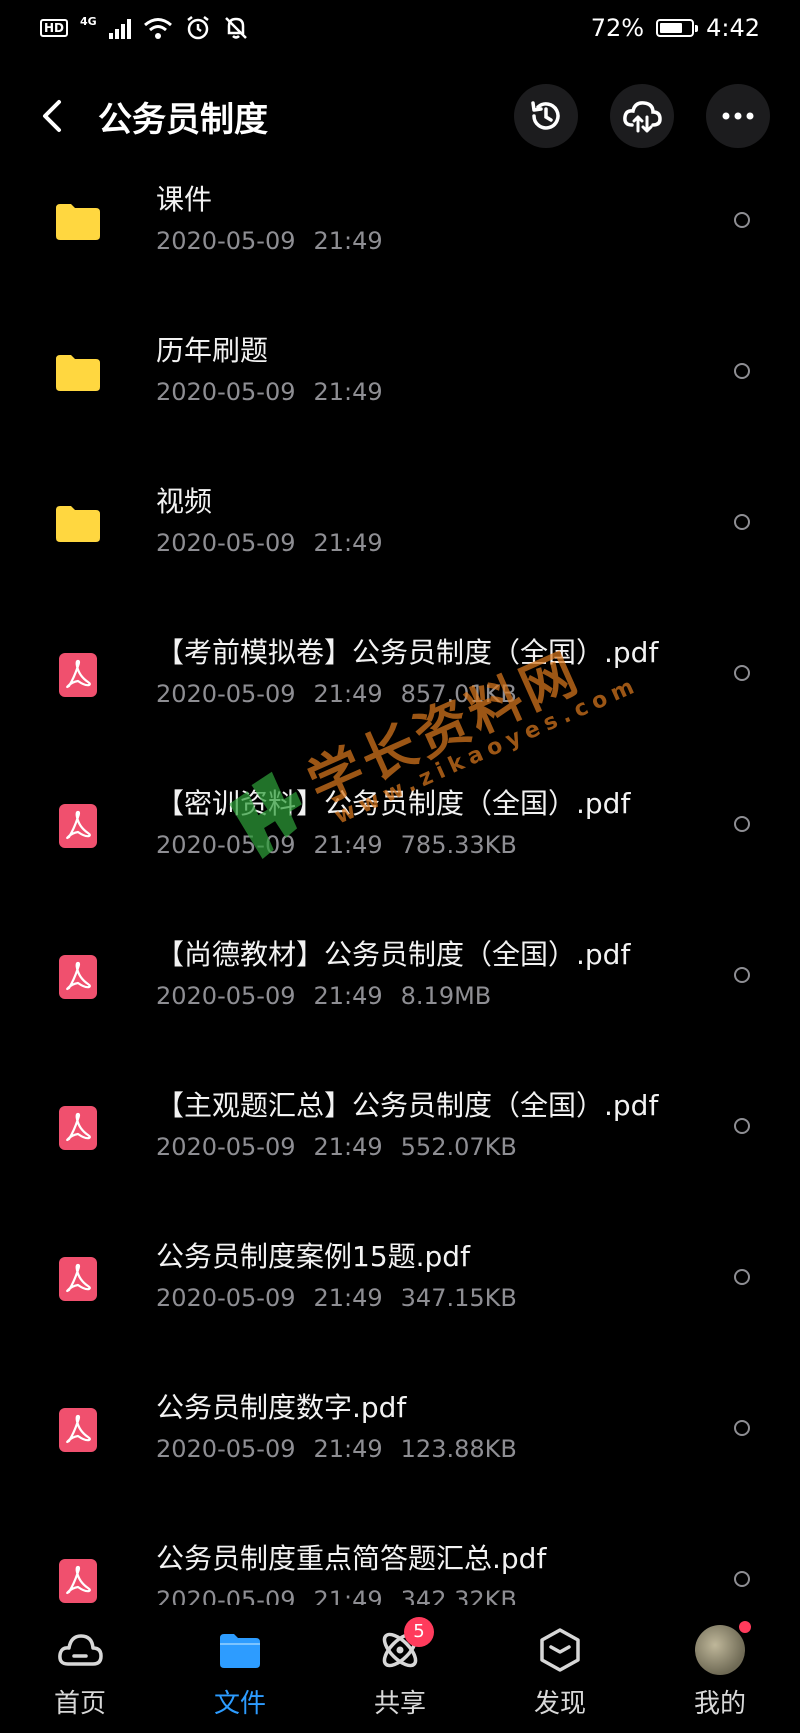 The width and height of the screenshot is (800, 1733). I want to click on nav-item-files: 文件, so click(240, 1662).